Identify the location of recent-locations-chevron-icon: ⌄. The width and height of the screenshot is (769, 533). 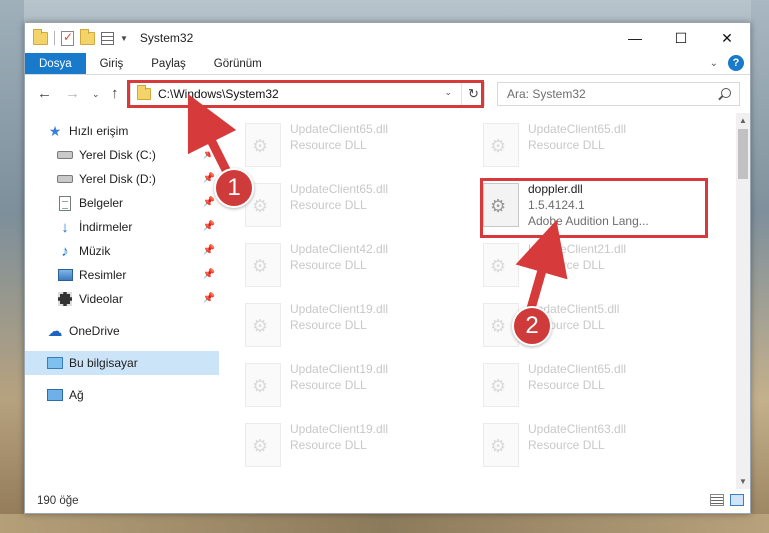
(96, 94).